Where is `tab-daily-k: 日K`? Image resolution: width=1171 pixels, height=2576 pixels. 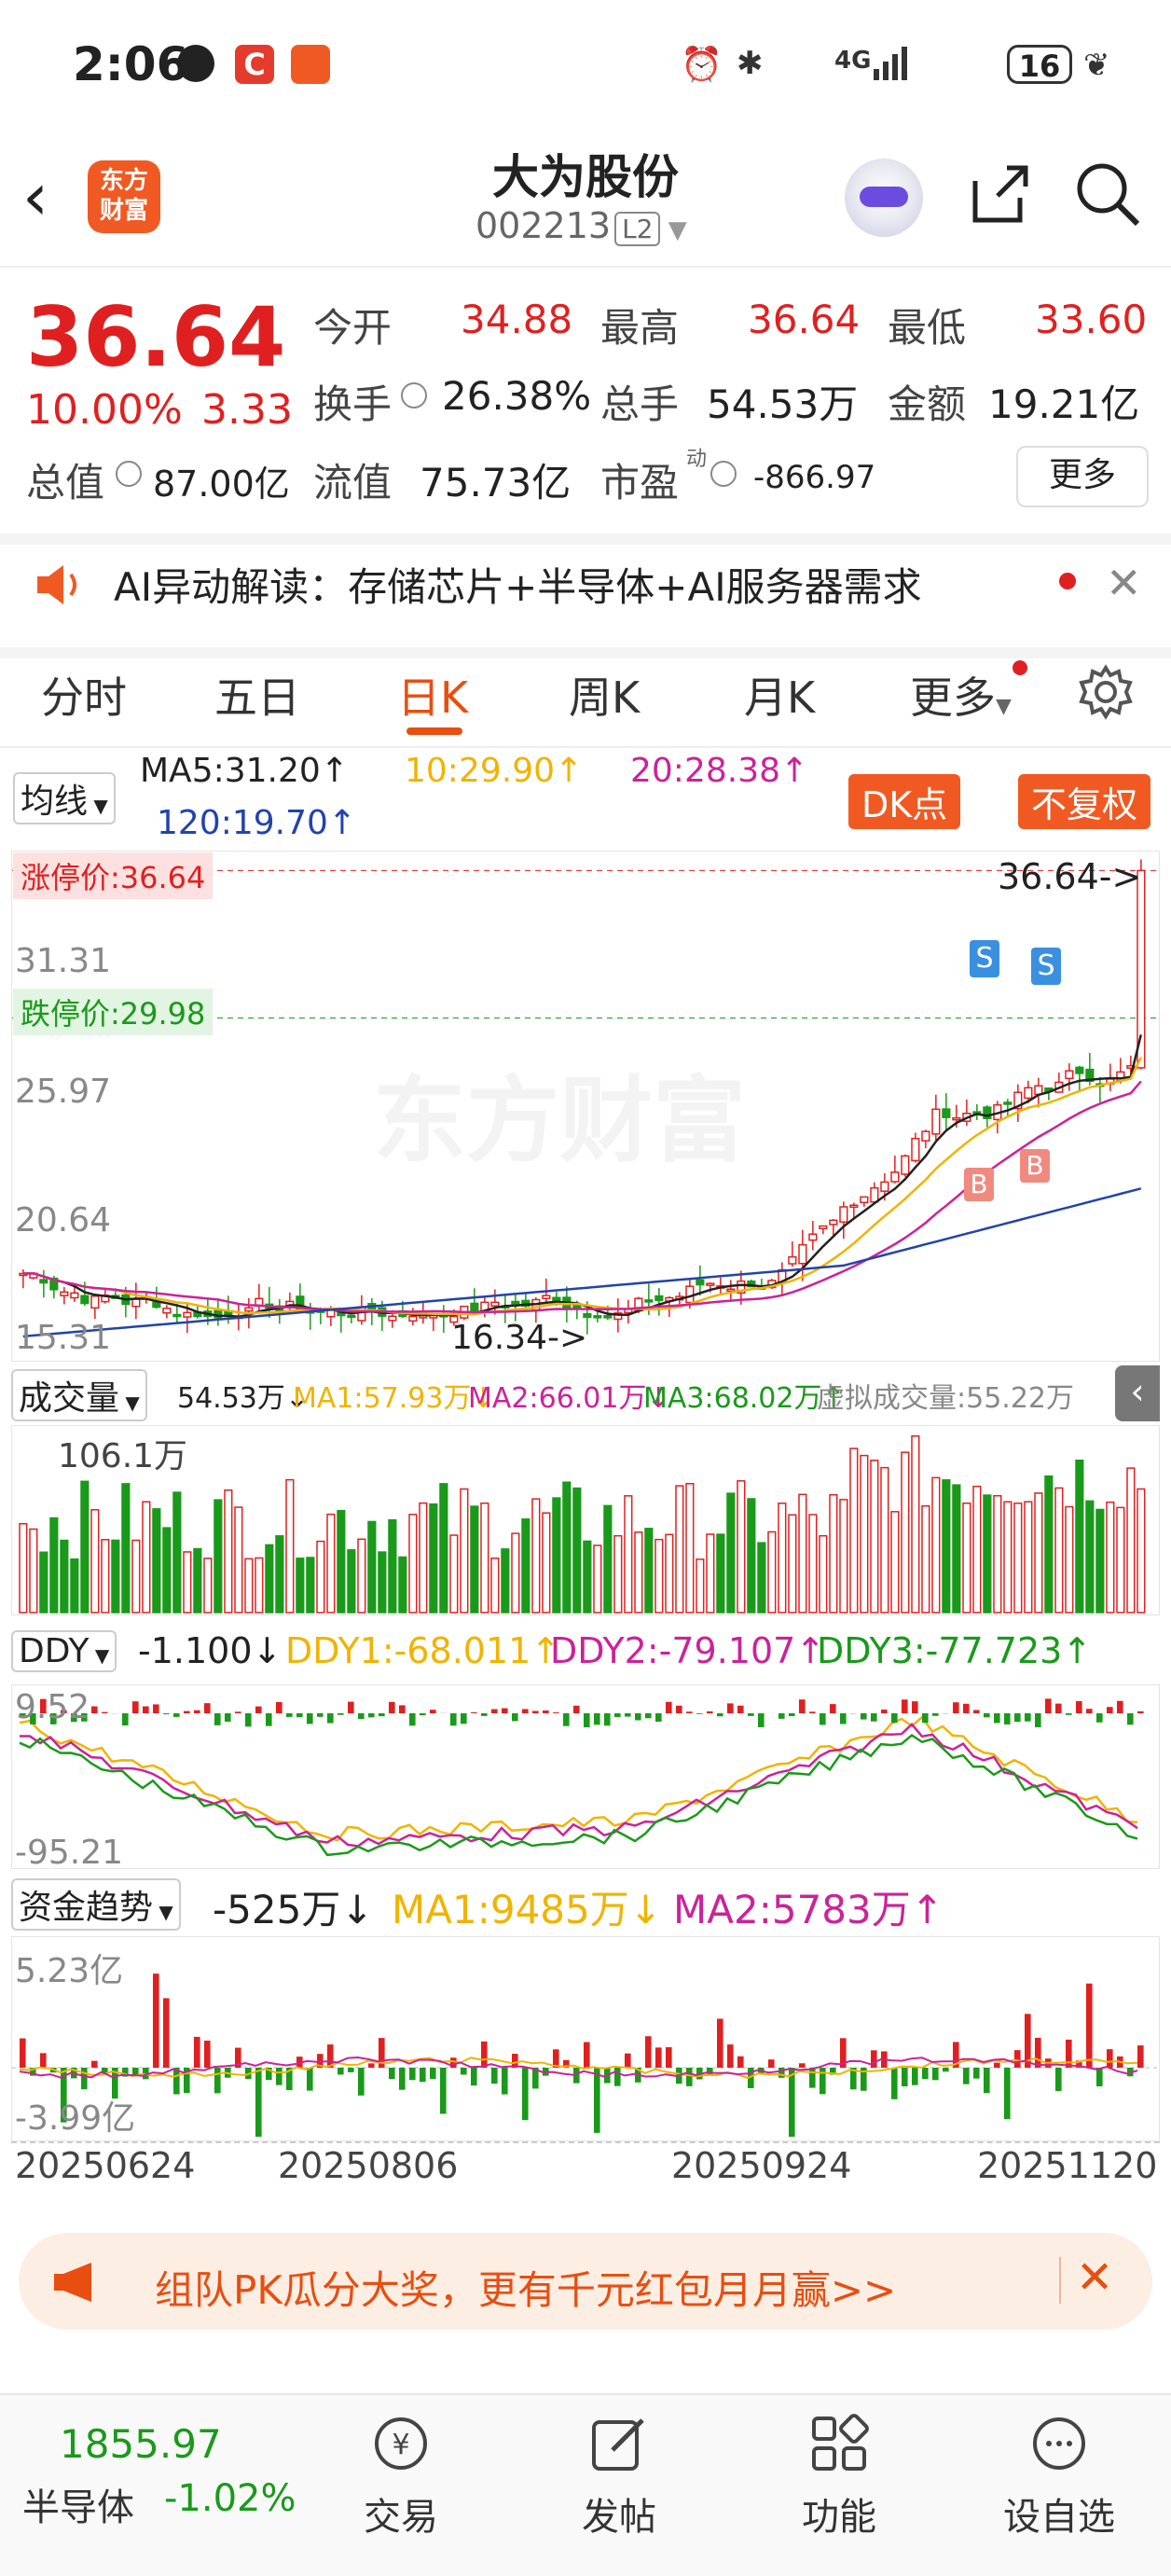
tab-daily-k: 日K is located at coordinates (432, 695).